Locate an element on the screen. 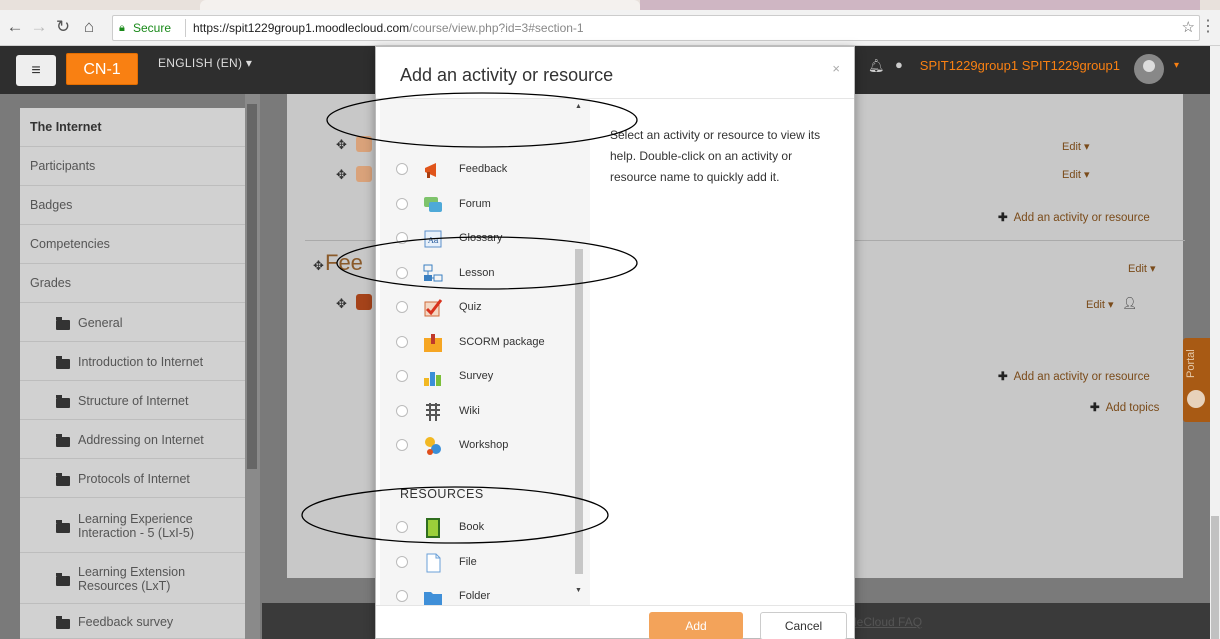  drawer-scrollbar is located at coordinates (252, 366).